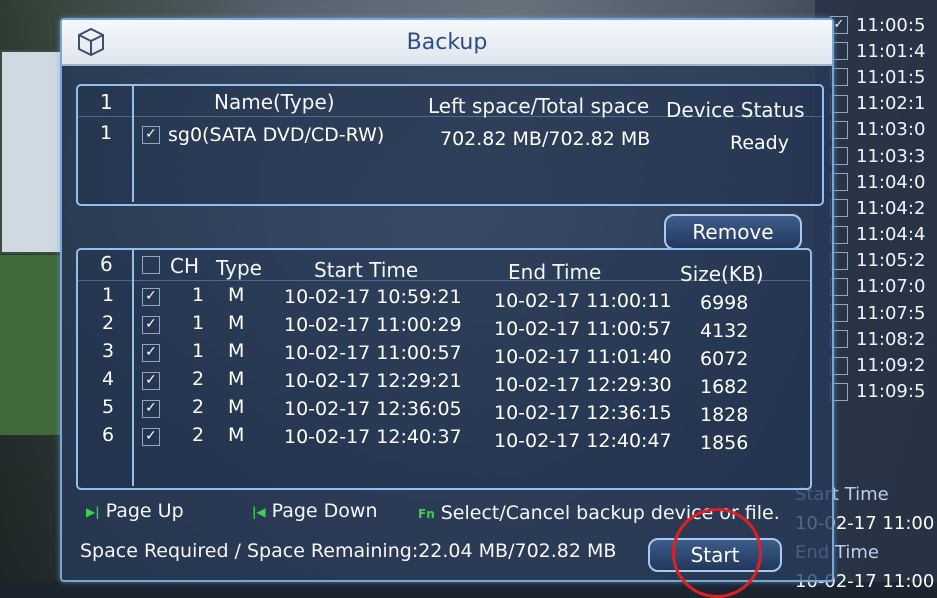 The image size is (937, 598). Describe the element at coordinates (315, 511) in the screenshot. I see `page-down-hint: |◀ Page Down` at that location.